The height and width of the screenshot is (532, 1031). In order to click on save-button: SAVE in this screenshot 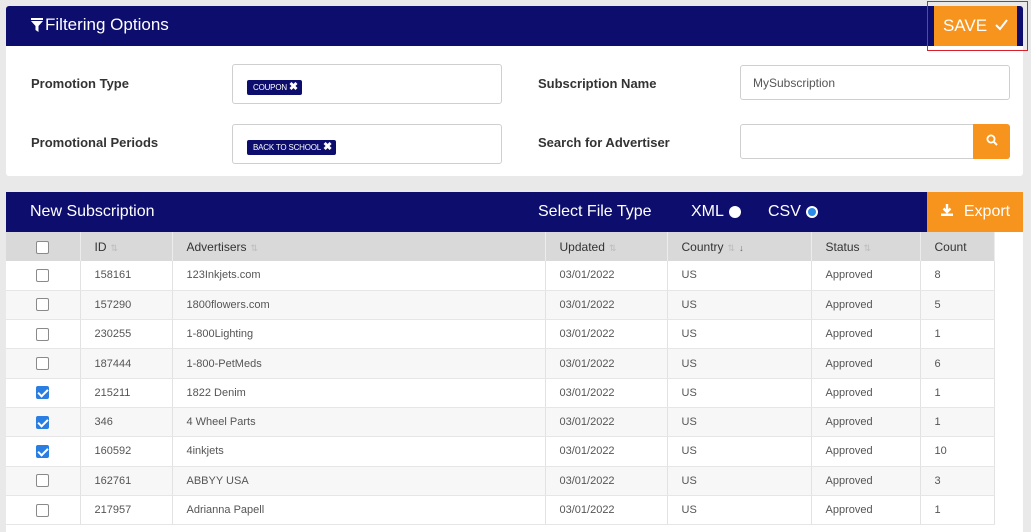, I will do `click(975, 26)`.